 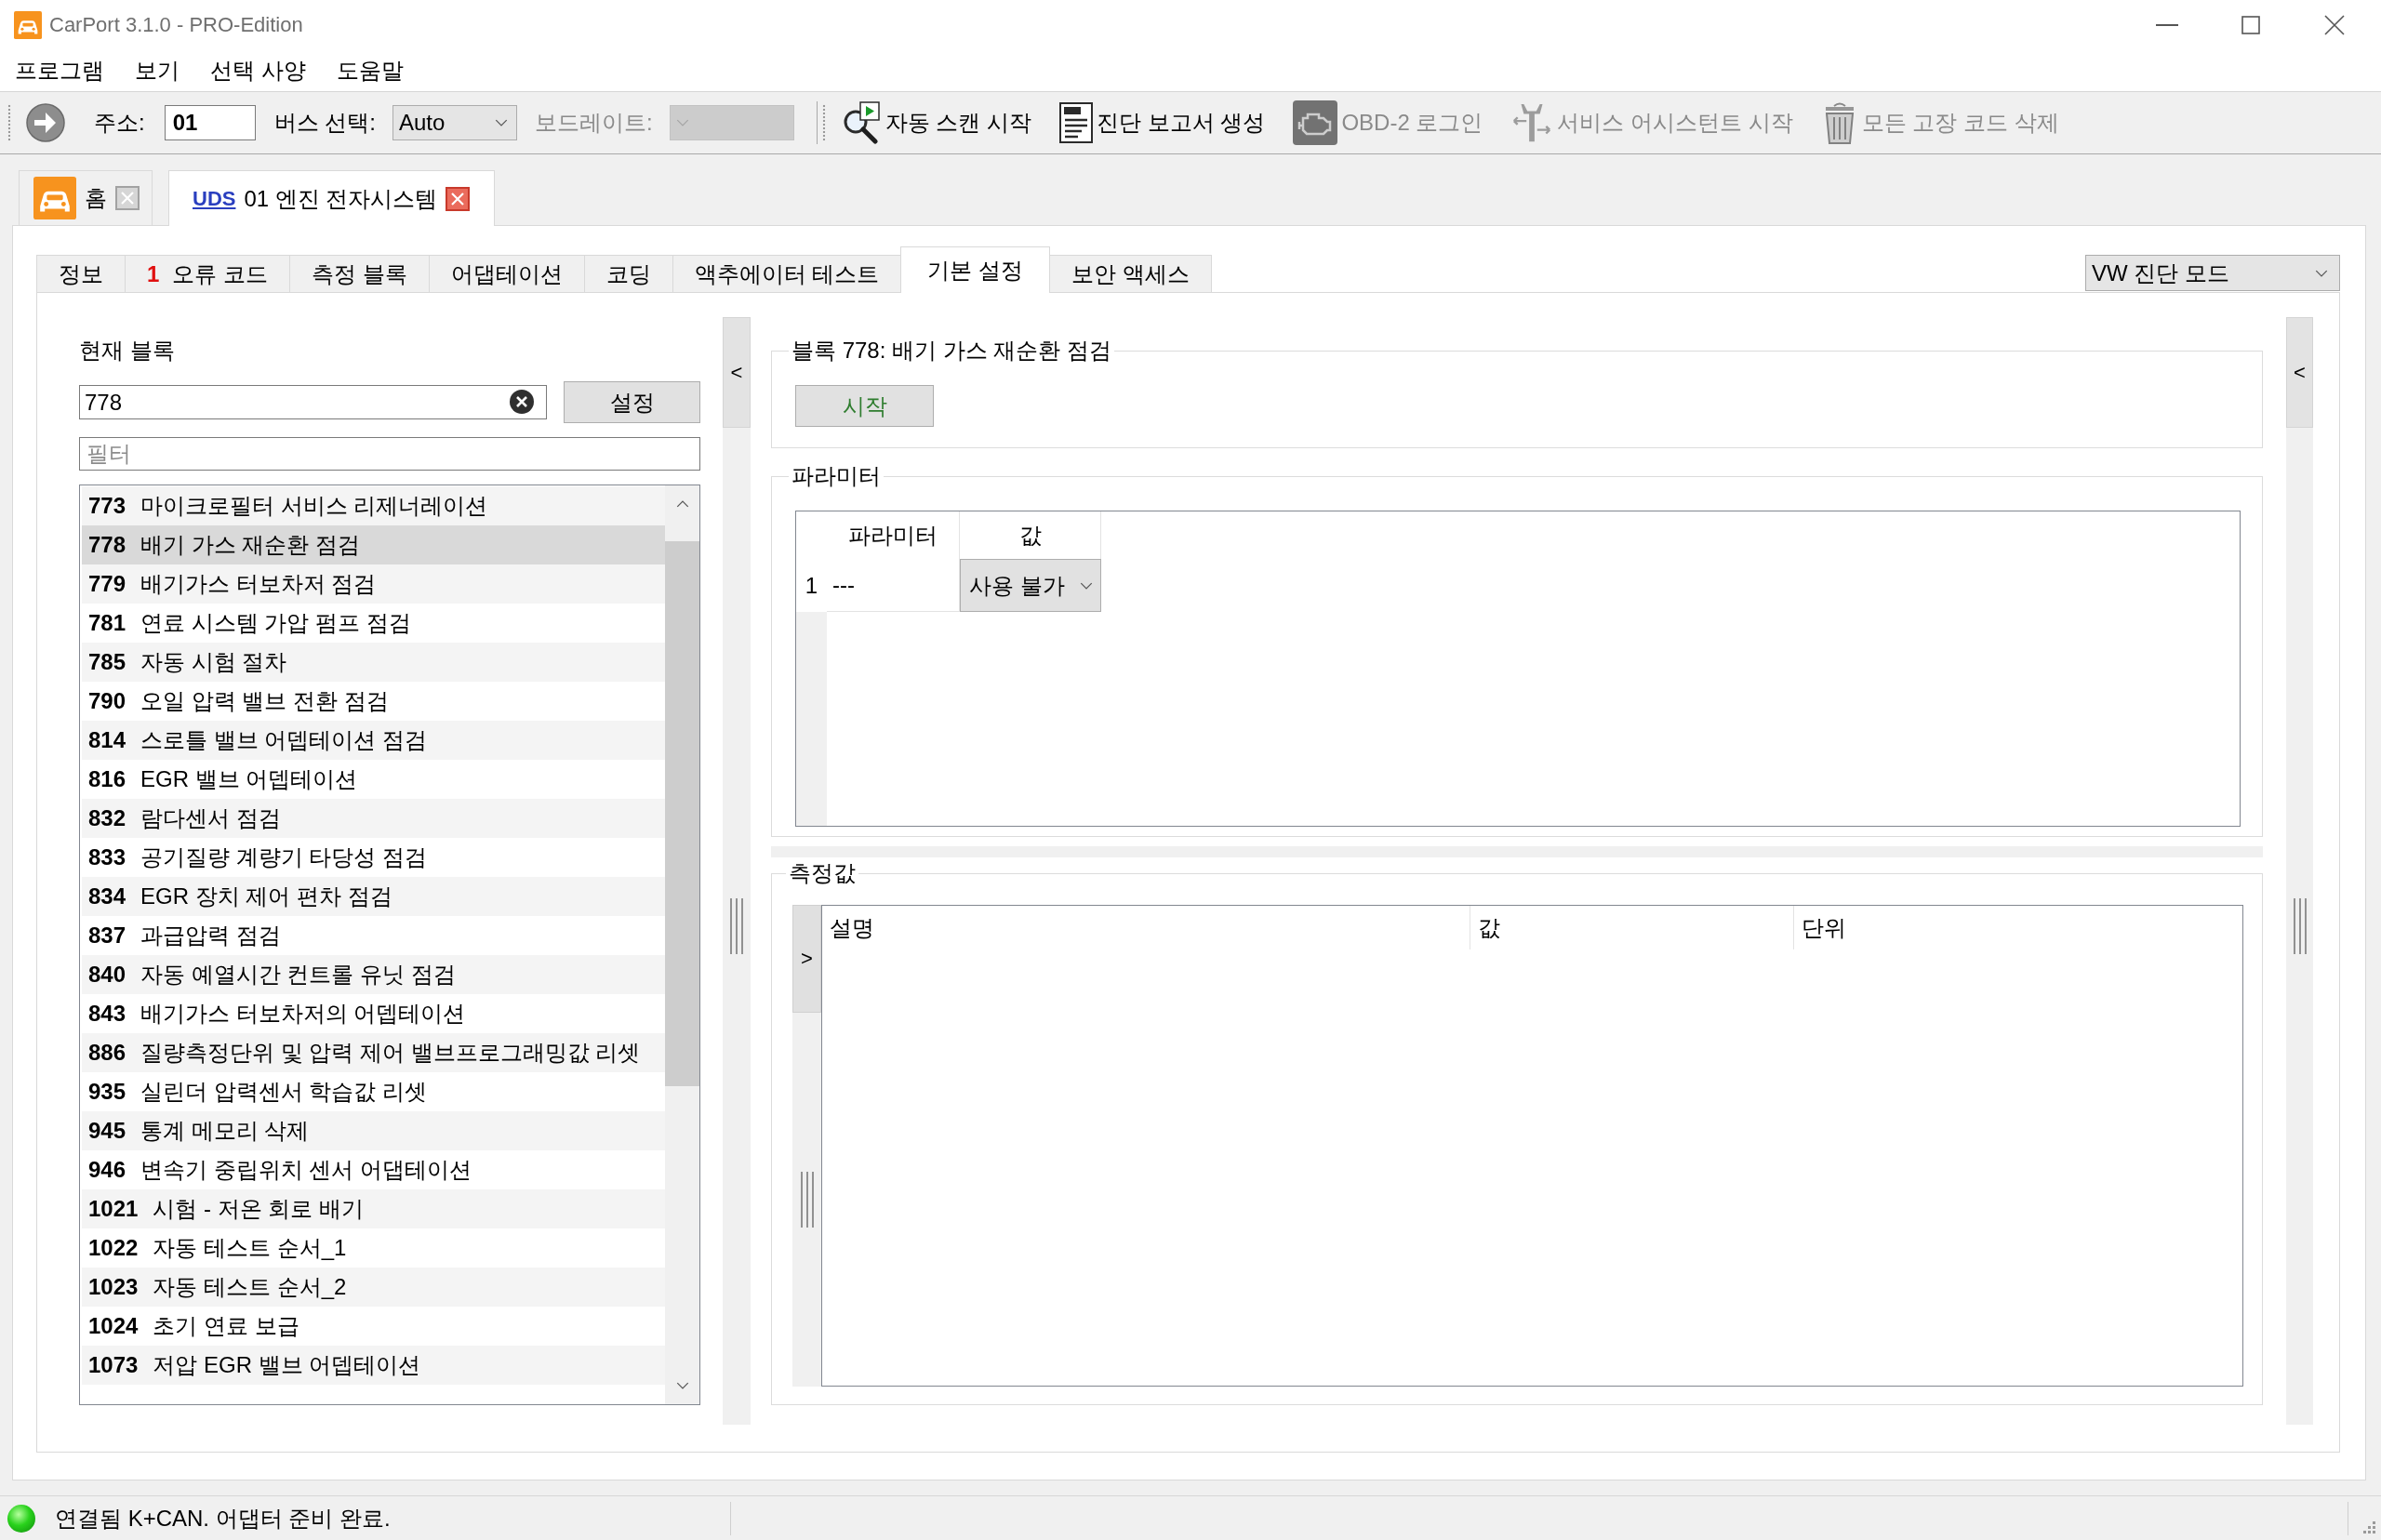 What do you see at coordinates (807, 959) in the screenshot?
I see `expand-button: >` at bounding box center [807, 959].